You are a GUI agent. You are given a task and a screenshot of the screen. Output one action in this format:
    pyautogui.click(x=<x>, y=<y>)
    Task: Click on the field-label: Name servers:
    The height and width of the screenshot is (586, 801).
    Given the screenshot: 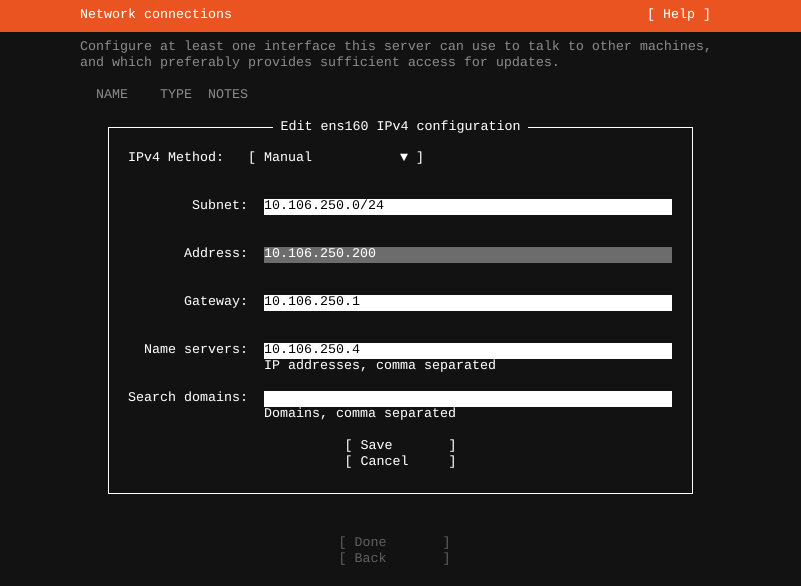 What is the action you would take?
    pyautogui.click(x=195, y=351)
    